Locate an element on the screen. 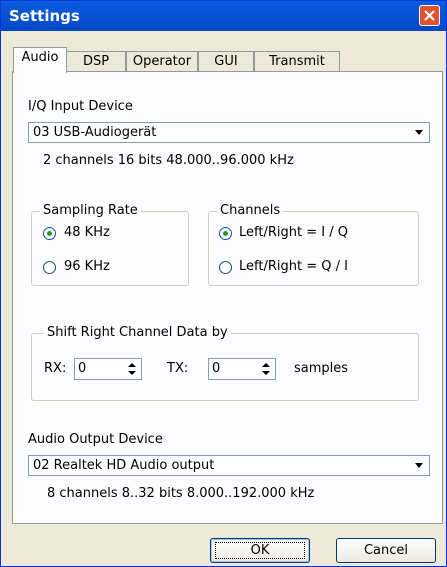 This screenshot has width=447, height=567. channels-caption: Channels is located at coordinates (250, 210).